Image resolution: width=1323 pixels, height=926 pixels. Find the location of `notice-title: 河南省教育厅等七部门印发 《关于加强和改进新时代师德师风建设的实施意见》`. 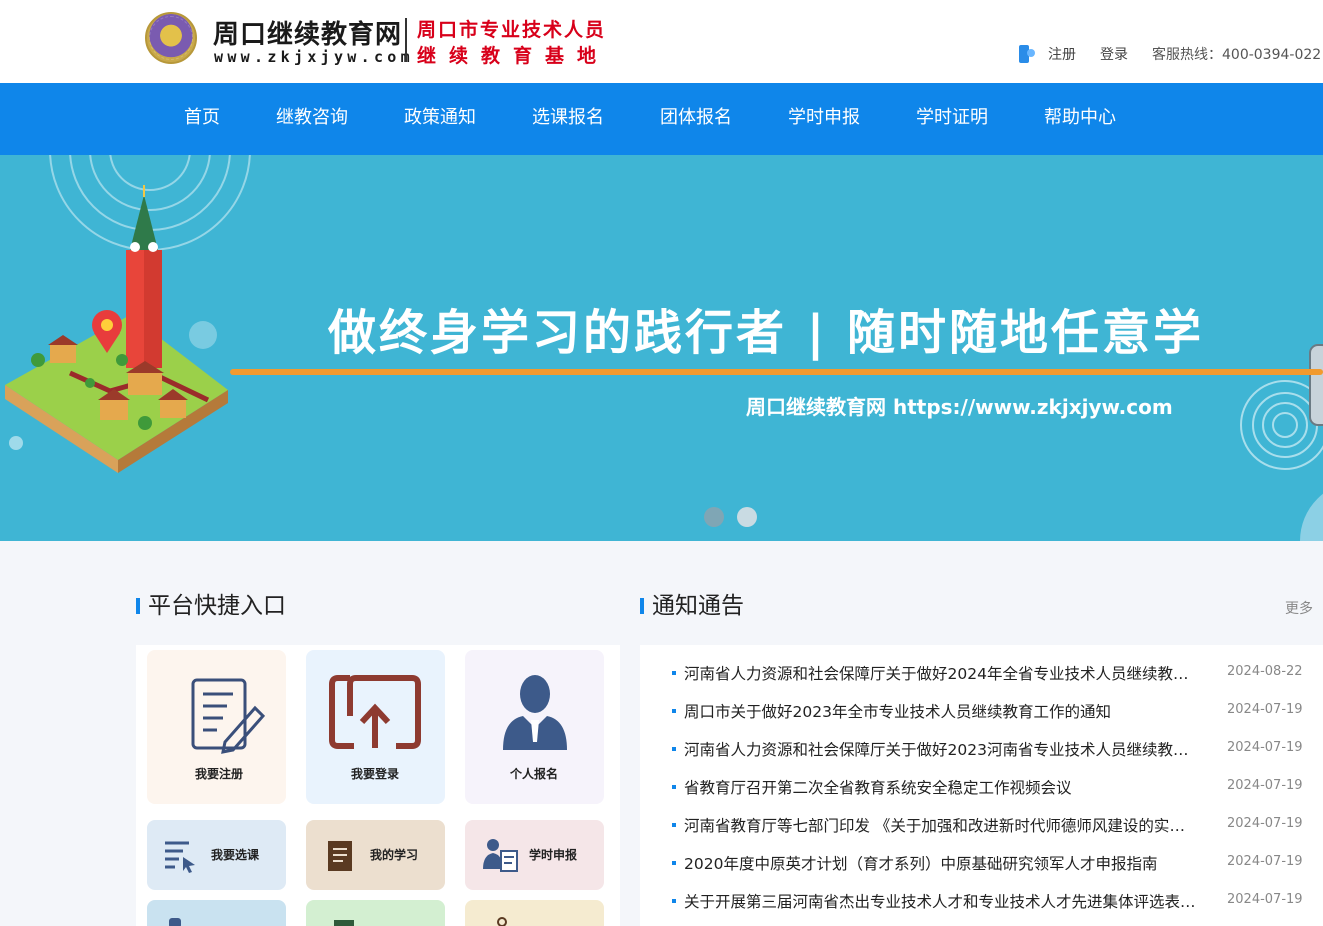

notice-title: 河南省教育厅等七部门印发 《关于加强和改进新时代师德师风建设的实施意见》 is located at coordinates (941, 825).